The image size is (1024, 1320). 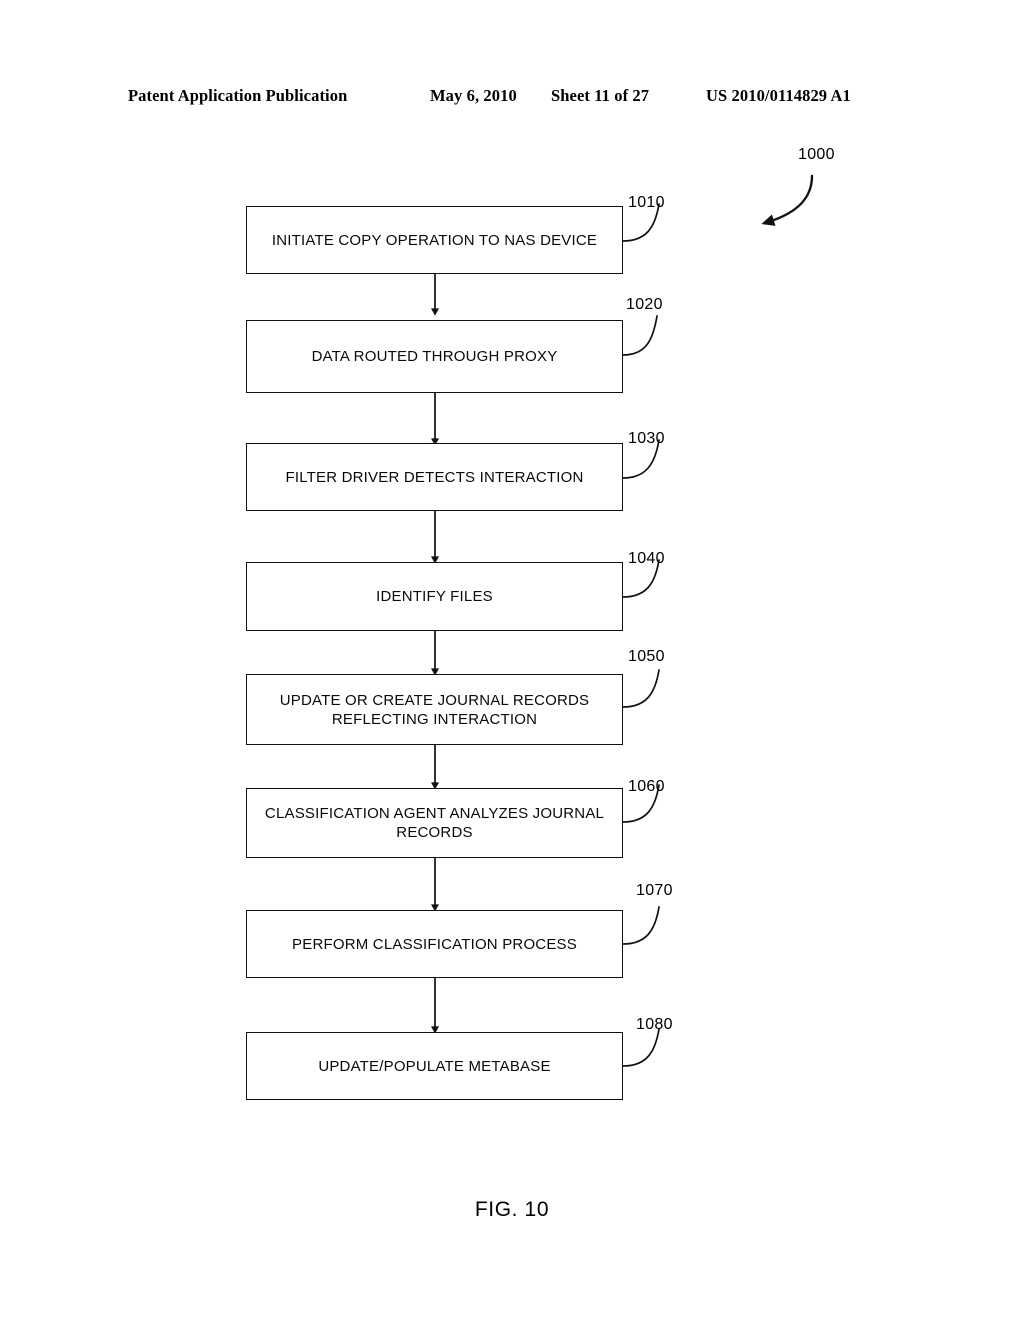 I want to click on flow-step-1020-text: DATA ROUTED THROUGH PROXY, so click(x=434, y=356).